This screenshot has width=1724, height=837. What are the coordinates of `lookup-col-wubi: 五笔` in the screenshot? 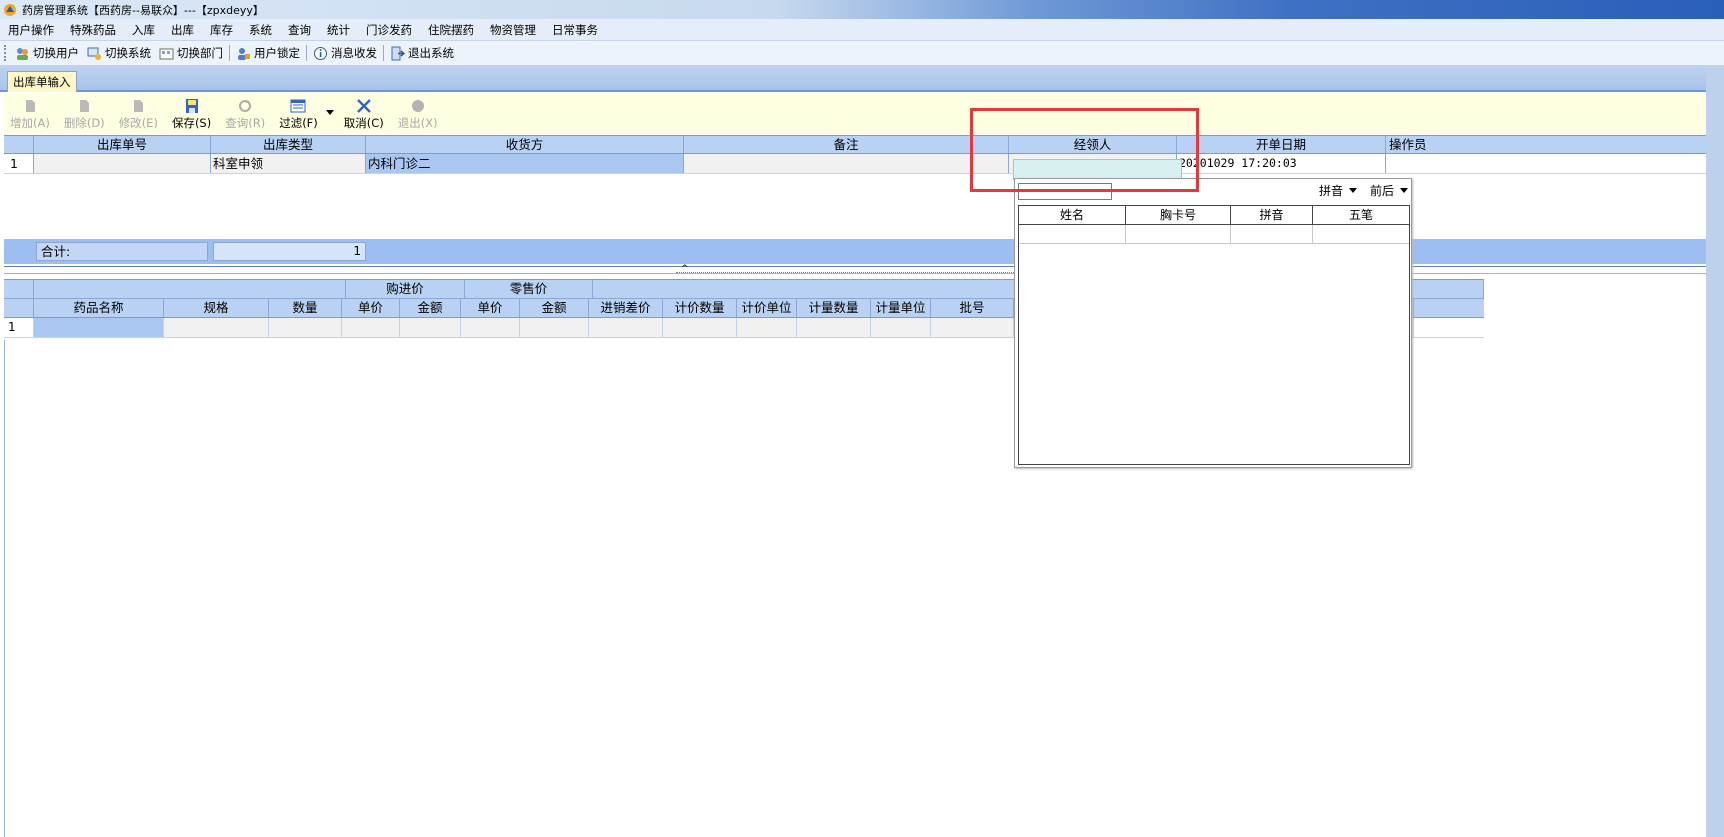 It's located at (1361, 215).